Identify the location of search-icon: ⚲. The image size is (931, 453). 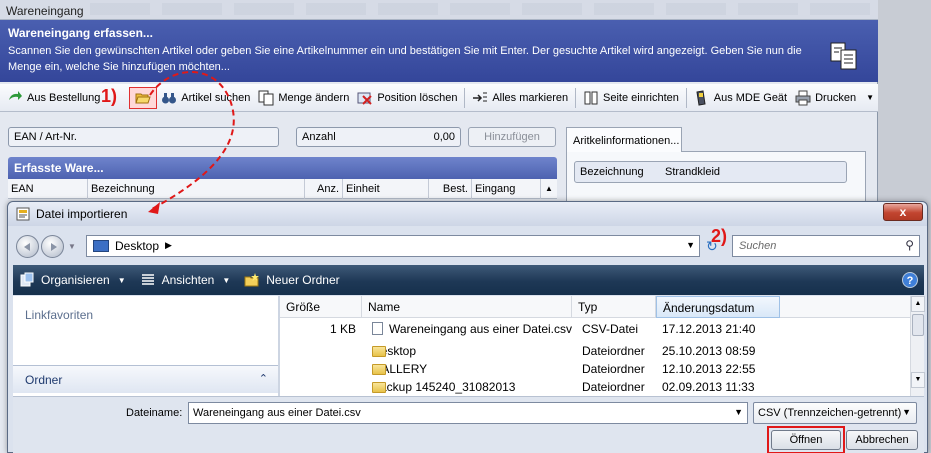
(909, 245).